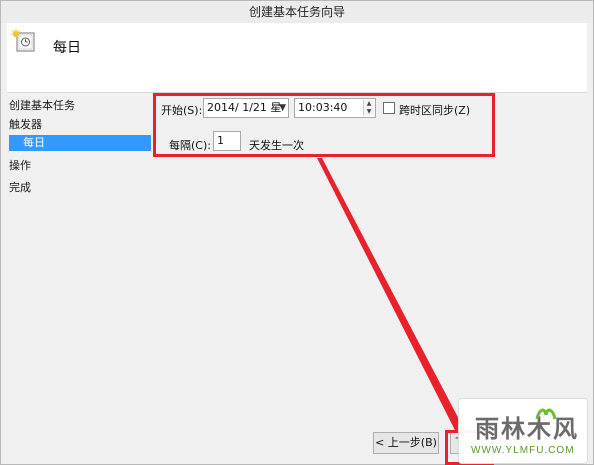 This screenshot has width=594, height=465. Describe the element at coordinates (80, 143) in the screenshot. I see `nav-step-daily: 每日` at that location.